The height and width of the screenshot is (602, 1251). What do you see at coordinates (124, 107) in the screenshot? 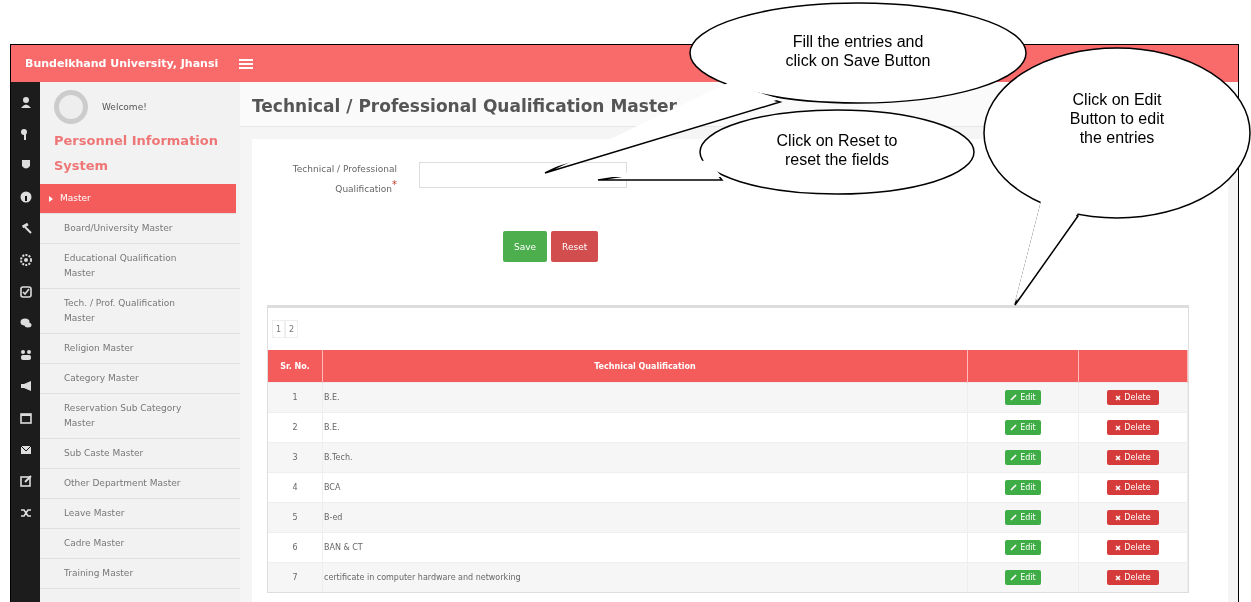
I see `welcome-text: Welcome!` at bounding box center [124, 107].